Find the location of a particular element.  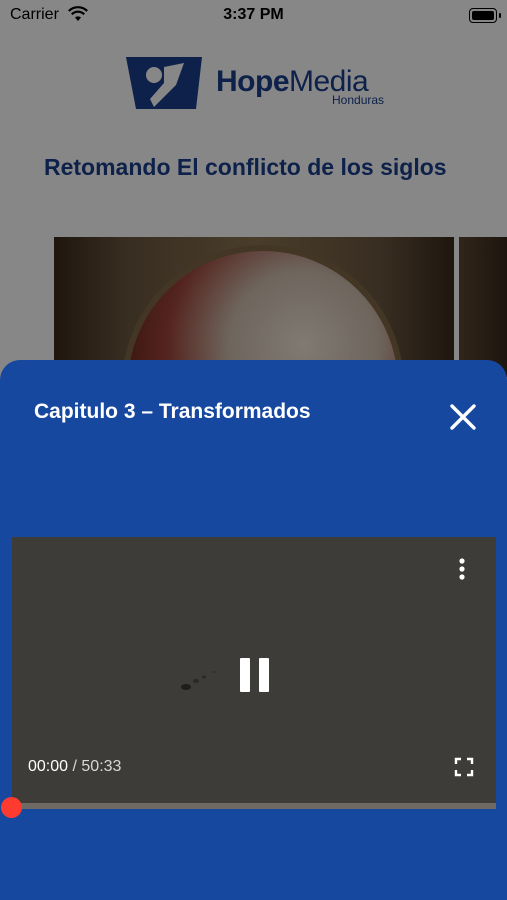

more-vertical-icon is located at coordinates (462, 569).